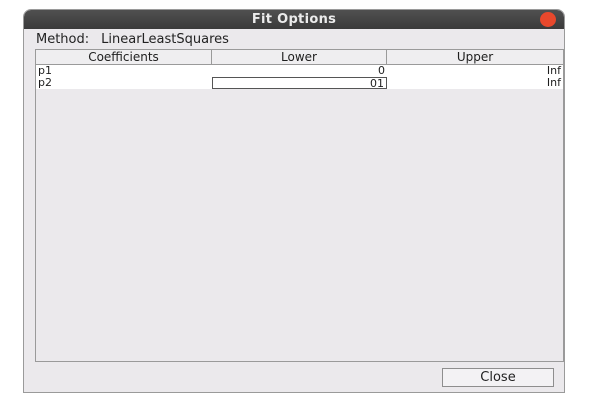 This screenshot has height=400, width=600. What do you see at coordinates (63, 39) in the screenshot?
I see `method-label: Method:` at bounding box center [63, 39].